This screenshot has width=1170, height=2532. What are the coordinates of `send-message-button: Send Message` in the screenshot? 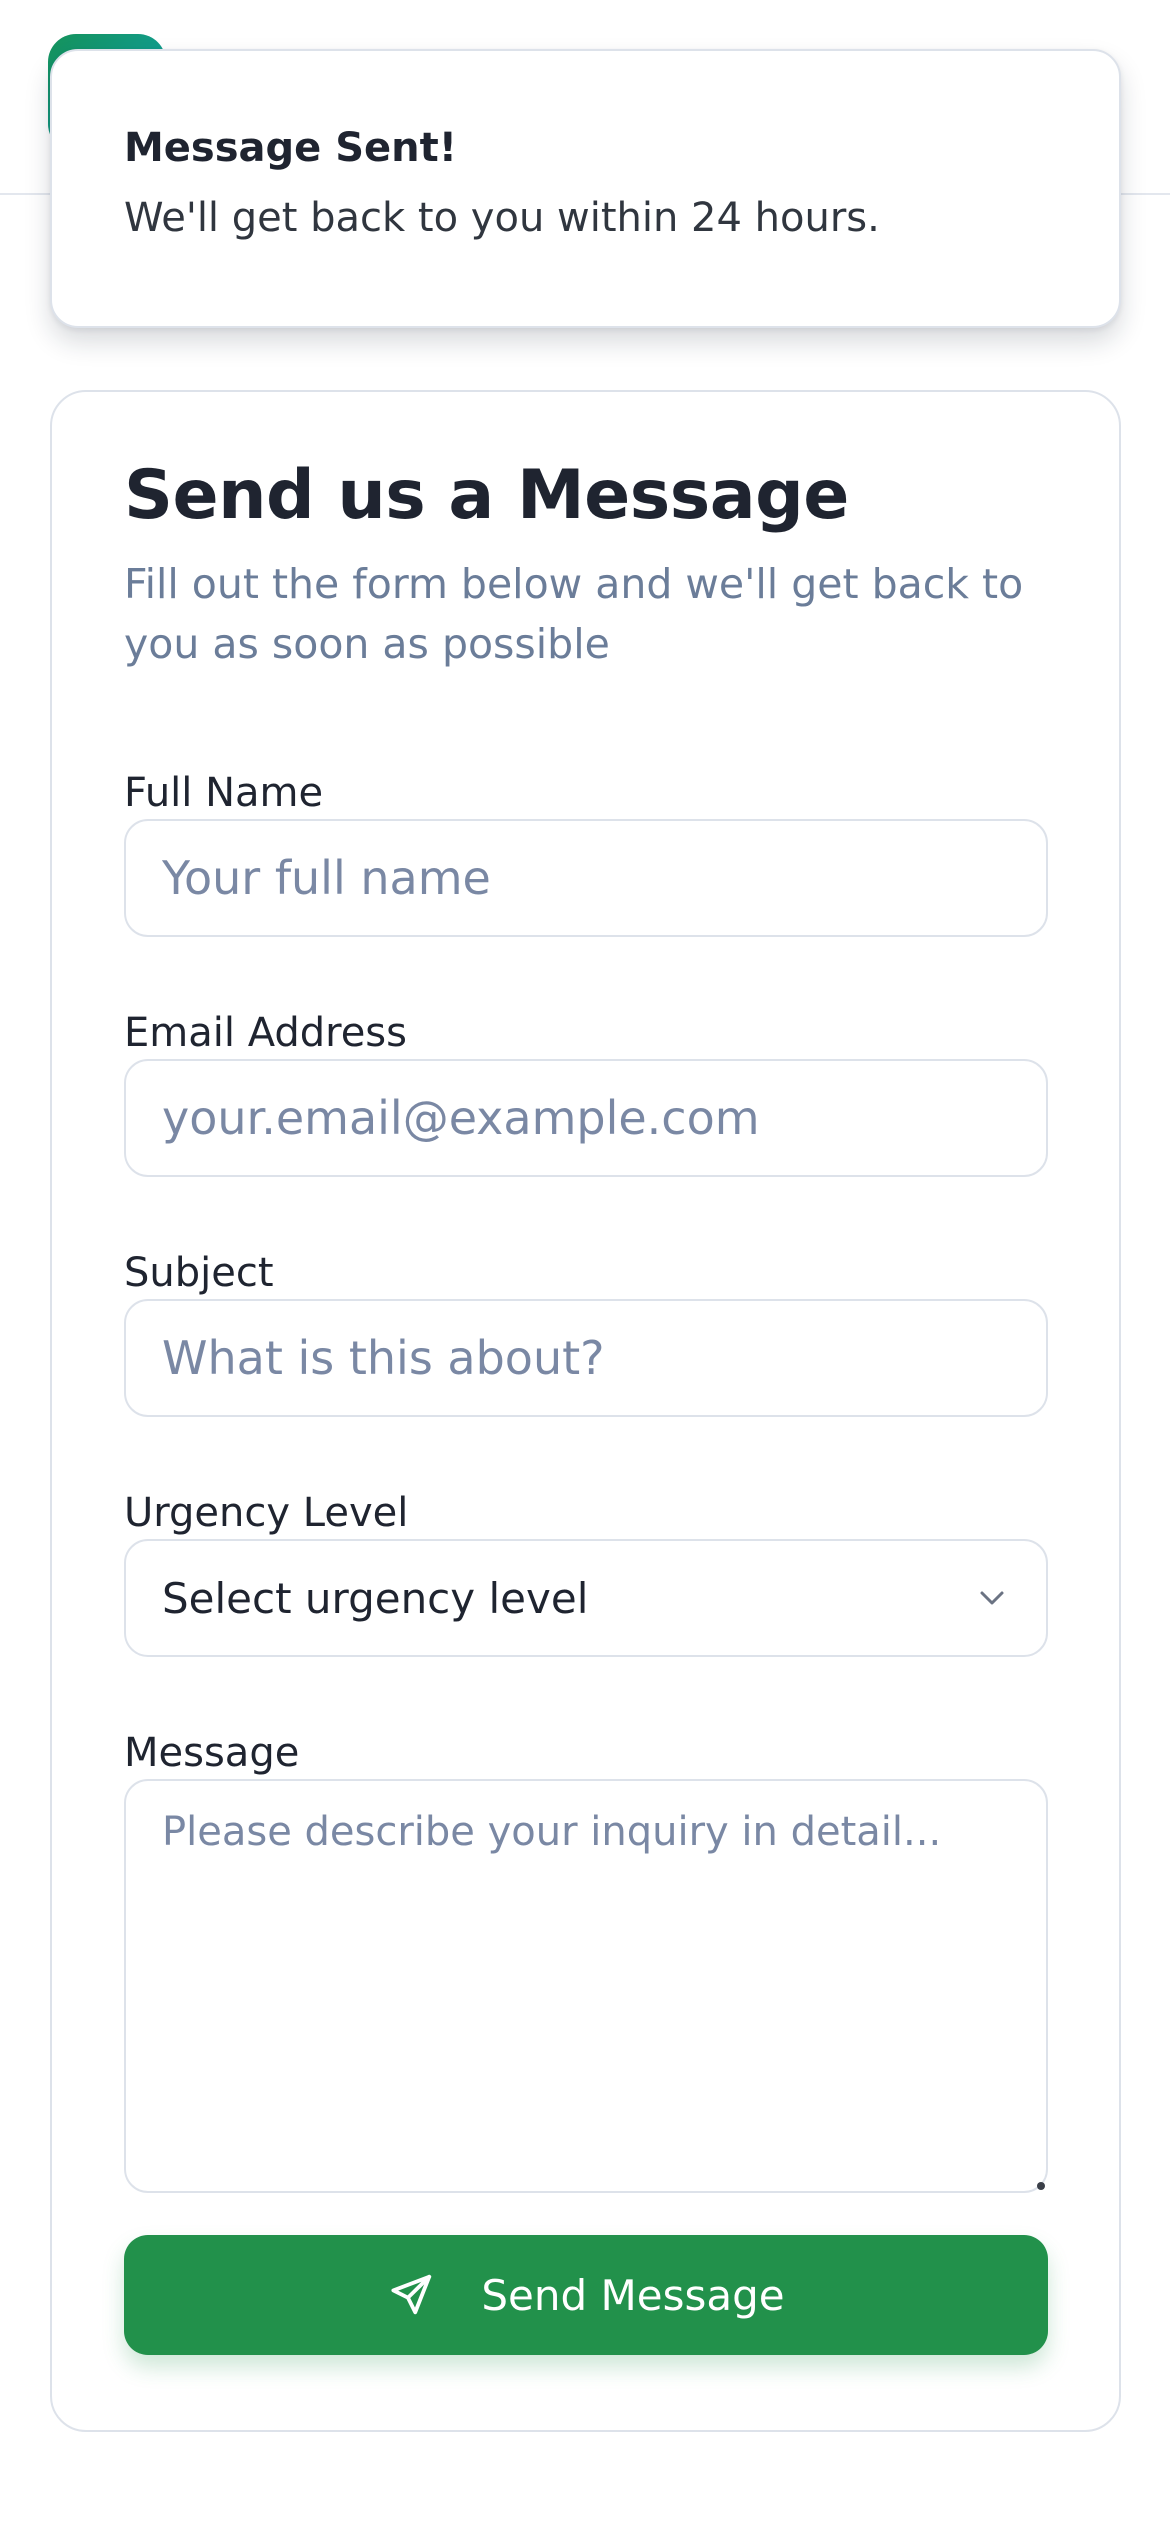 It's located at (586, 2295).